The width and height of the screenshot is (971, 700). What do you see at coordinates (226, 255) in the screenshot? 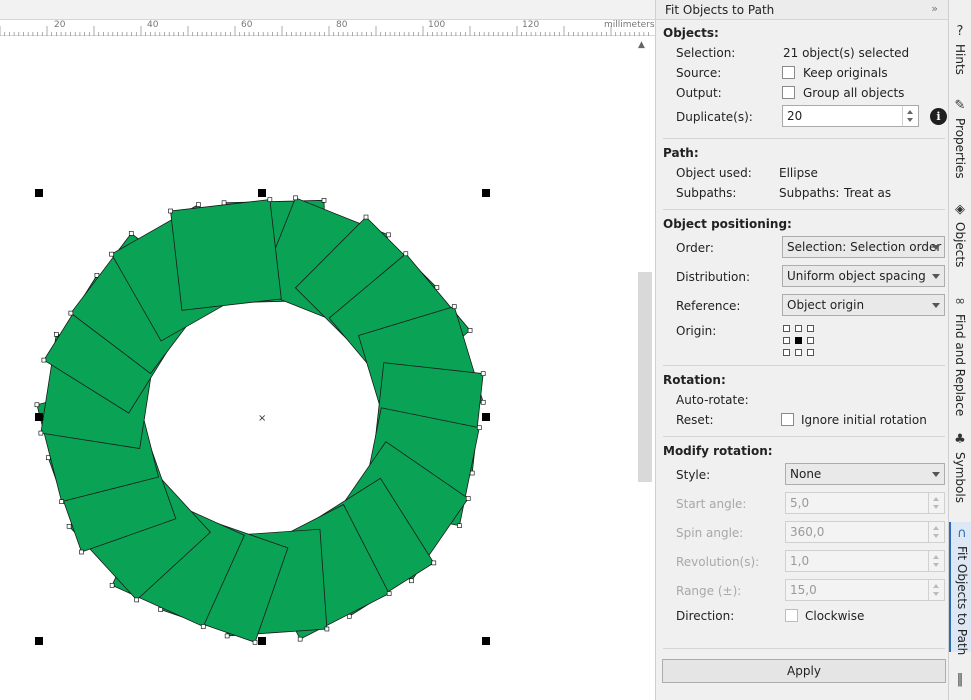
I see `ring-square` at bounding box center [226, 255].